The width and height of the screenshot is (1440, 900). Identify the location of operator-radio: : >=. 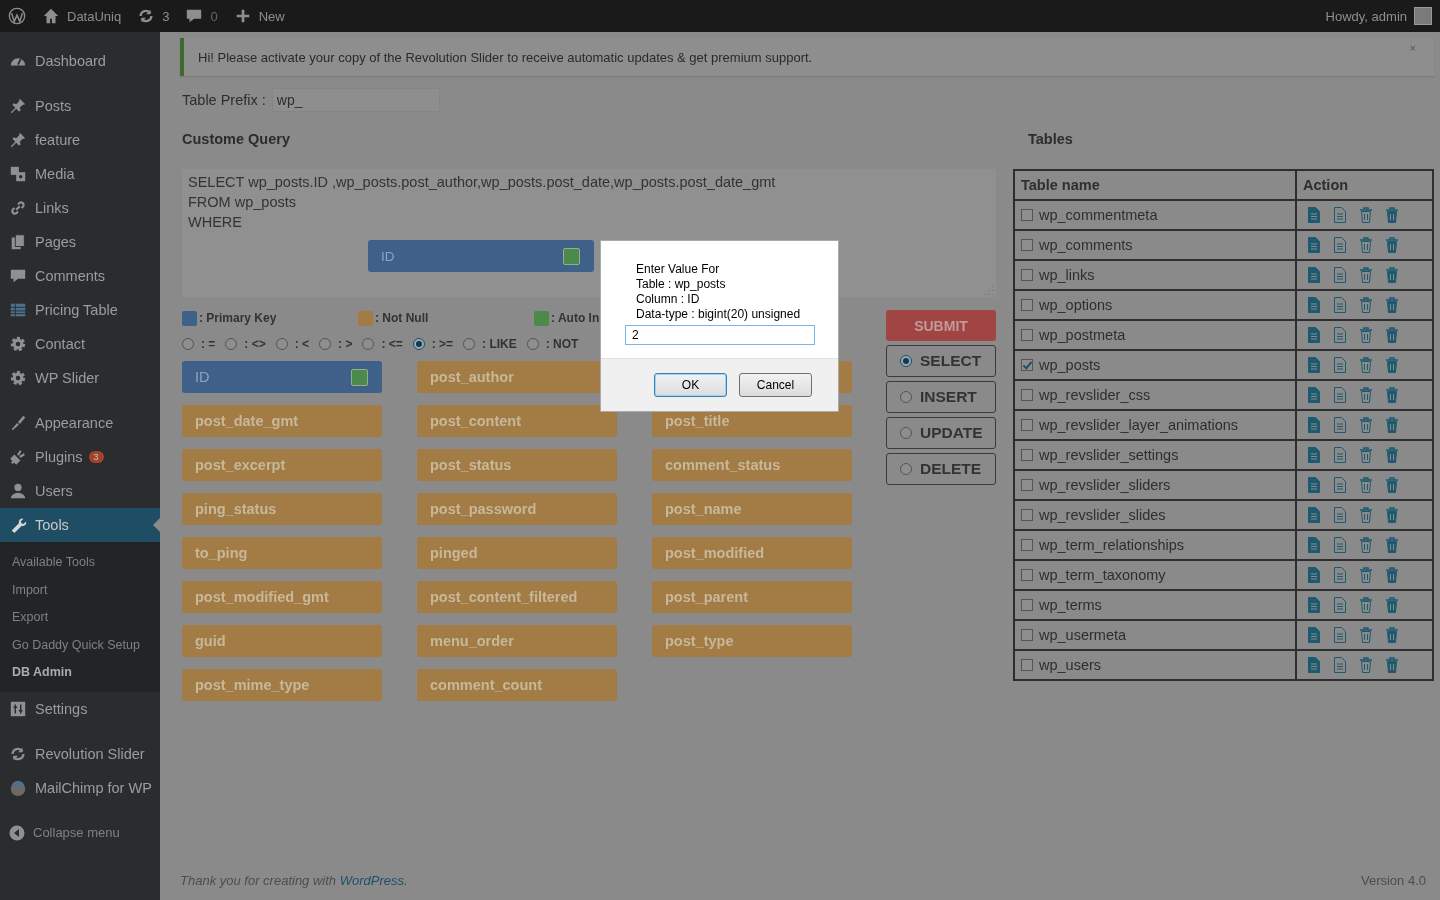
(433, 344).